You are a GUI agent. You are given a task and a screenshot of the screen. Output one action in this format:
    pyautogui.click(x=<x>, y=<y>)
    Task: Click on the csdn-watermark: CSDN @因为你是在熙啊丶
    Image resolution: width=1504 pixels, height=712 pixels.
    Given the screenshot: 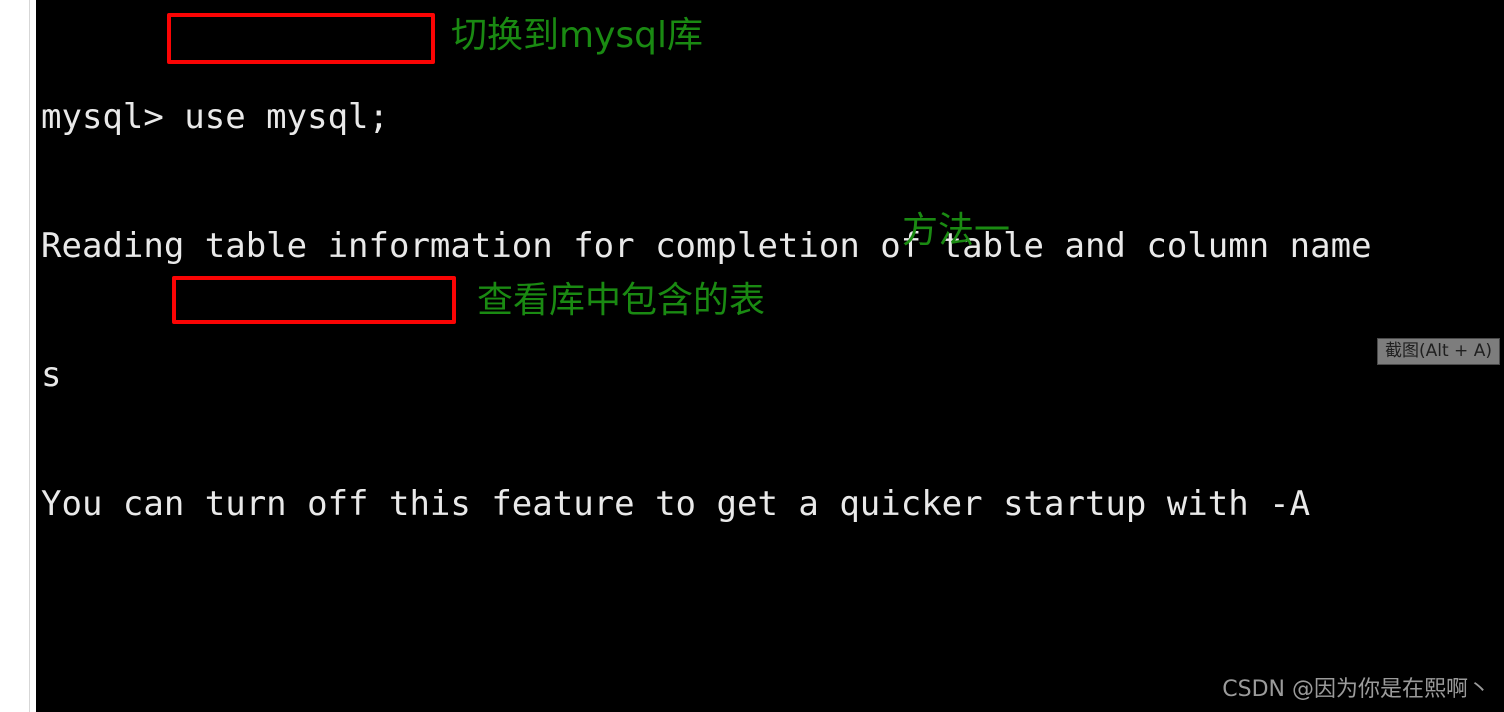 What is the action you would take?
    pyautogui.click(x=1356, y=689)
    